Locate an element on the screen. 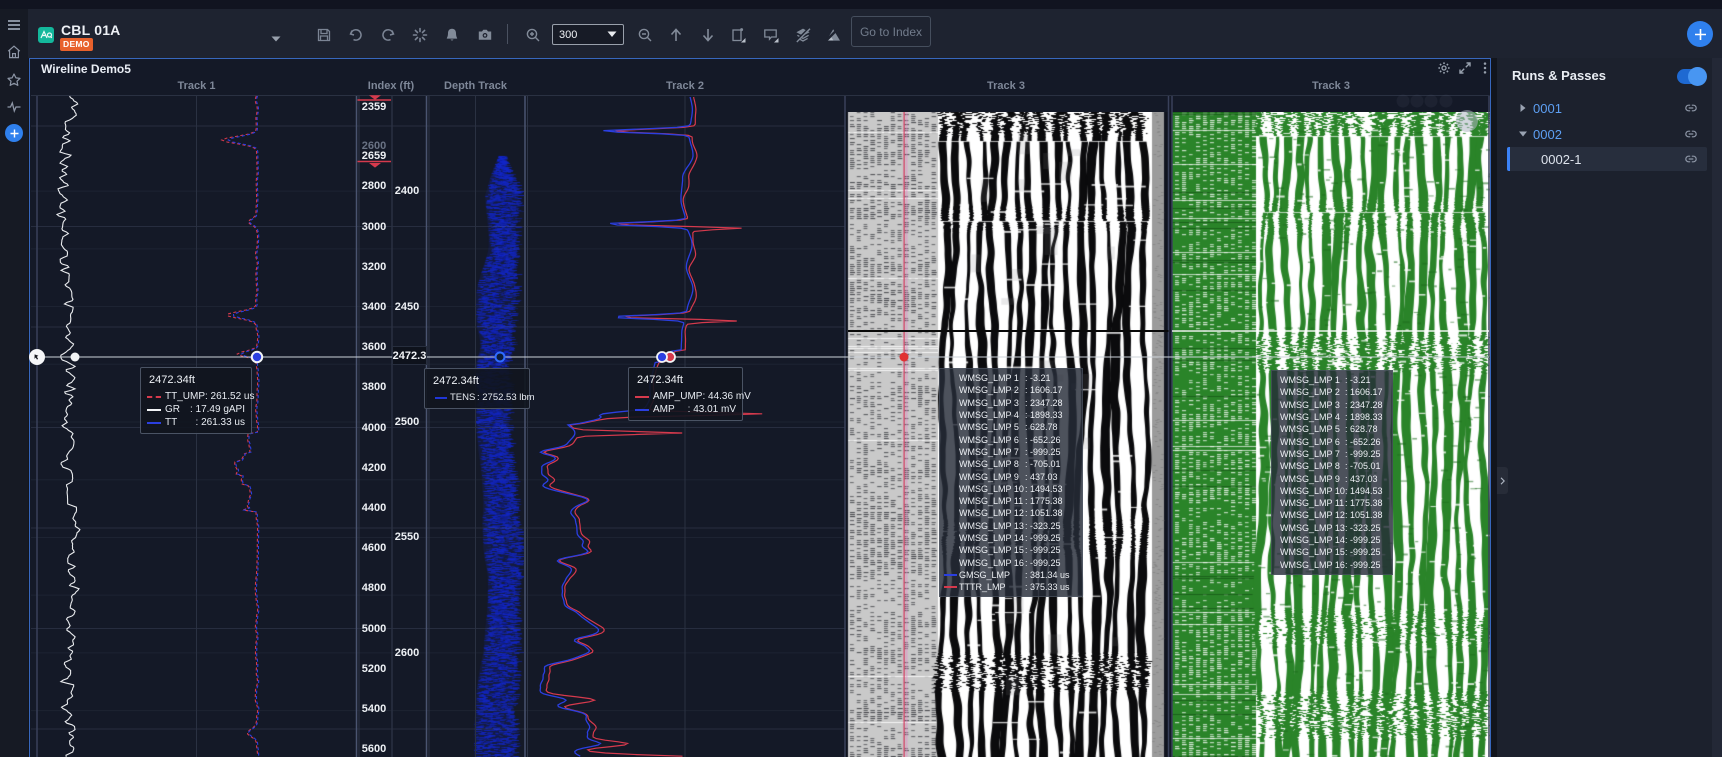  curve-name: WMSG_LMP 2 is located at coordinates (989, 390).